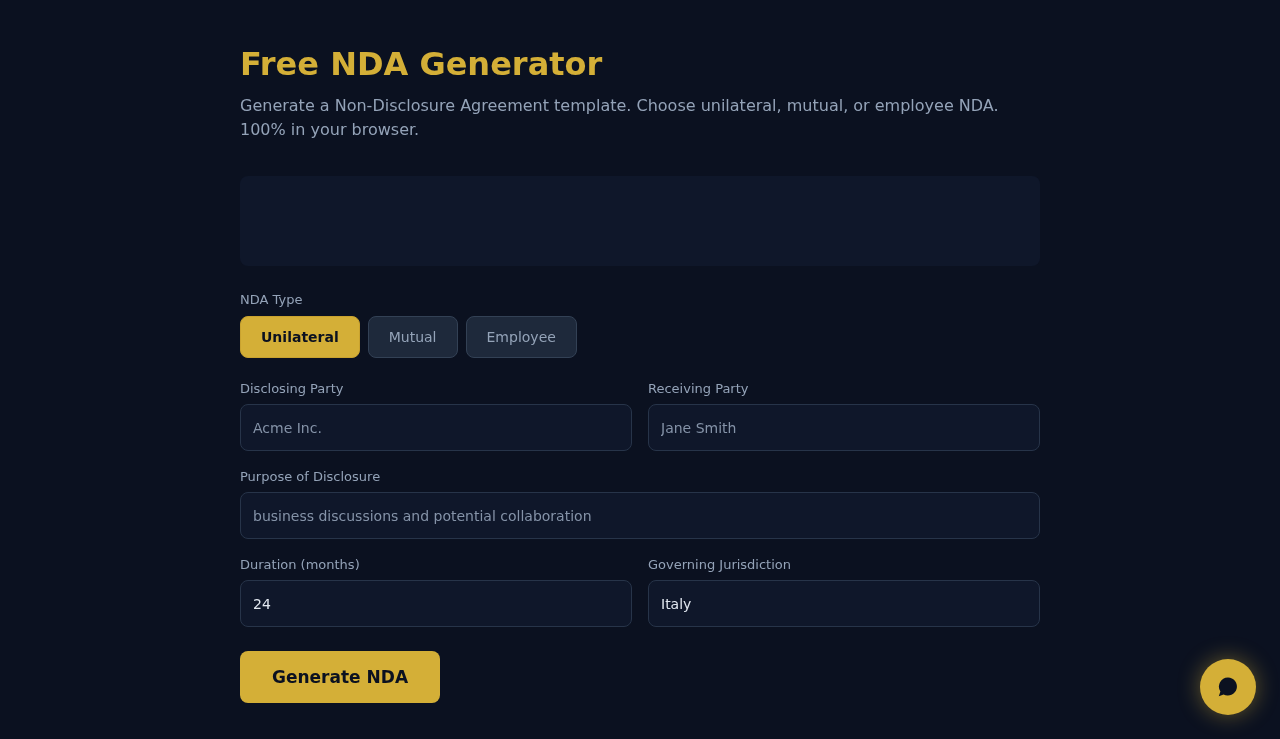  Describe the element at coordinates (300, 565) in the screenshot. I see `field-label: Duration (months)` at that location.